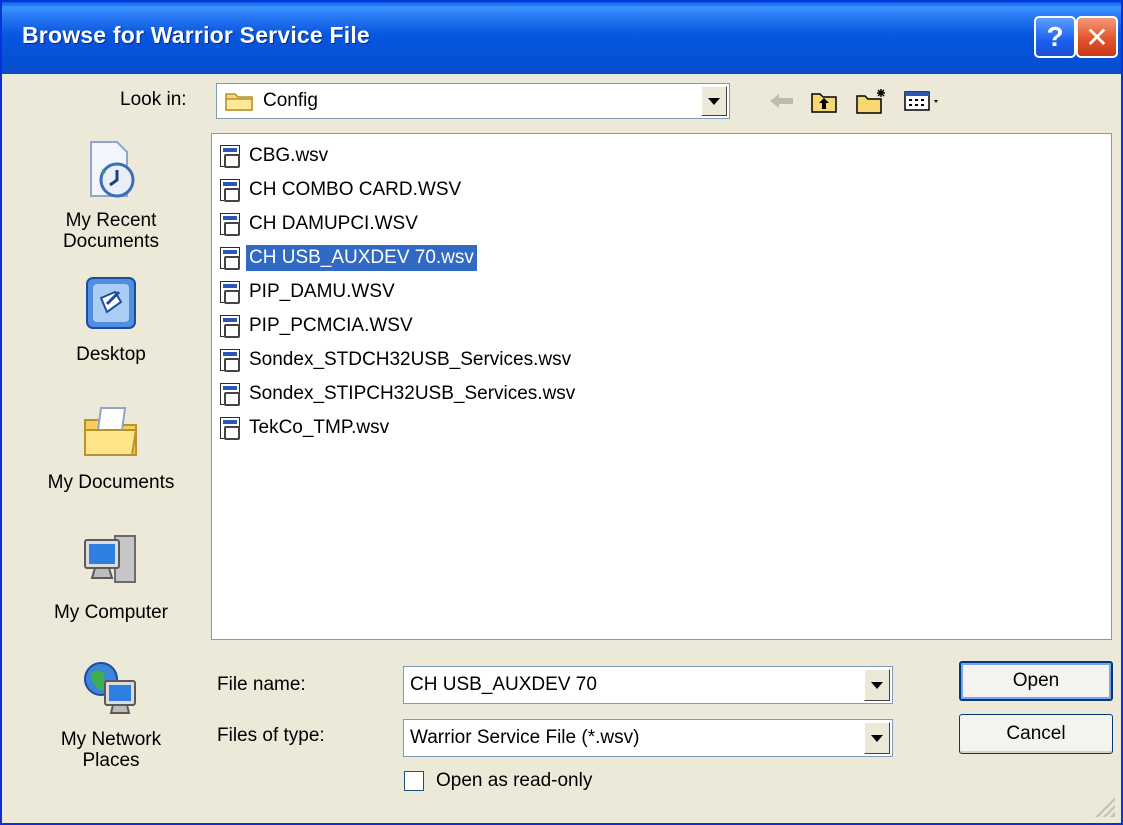  I want to click on my-computer-icon, so click(110, 559).